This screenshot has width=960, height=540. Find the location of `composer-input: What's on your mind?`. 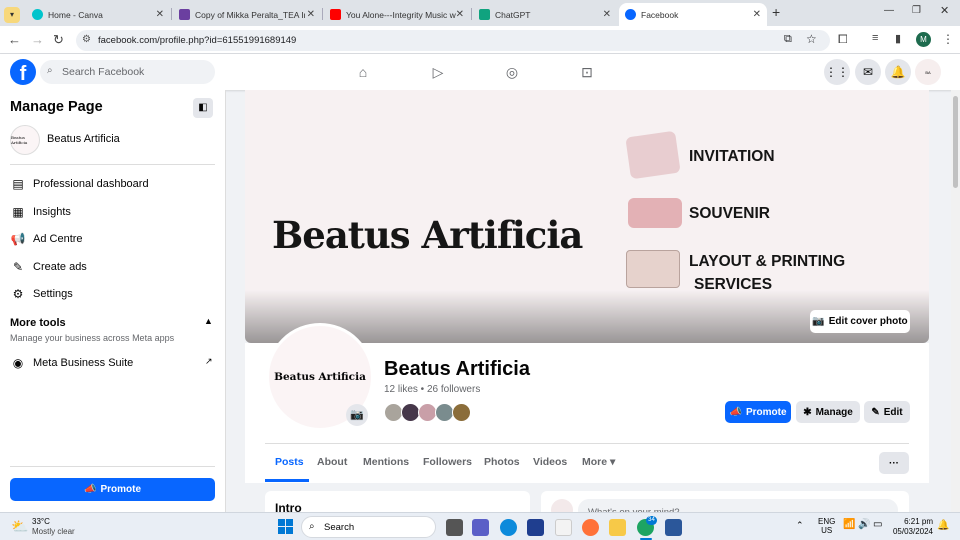

composer-input: What's on your mind? is located at coordinates (738, 505).